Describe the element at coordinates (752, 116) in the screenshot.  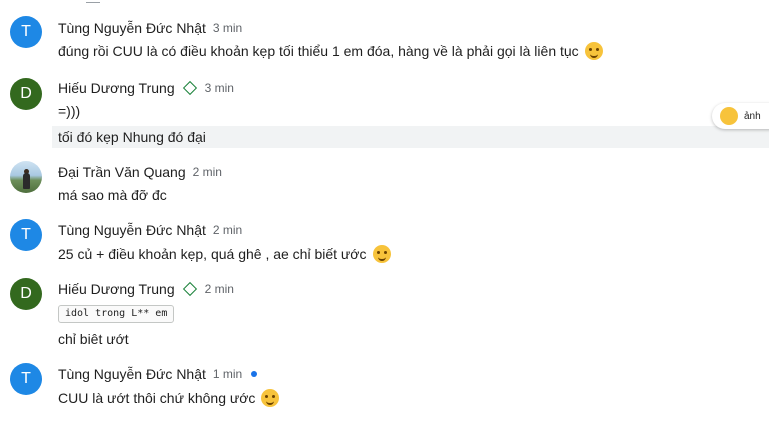
I see `reaction-label: ảnh` at that location.